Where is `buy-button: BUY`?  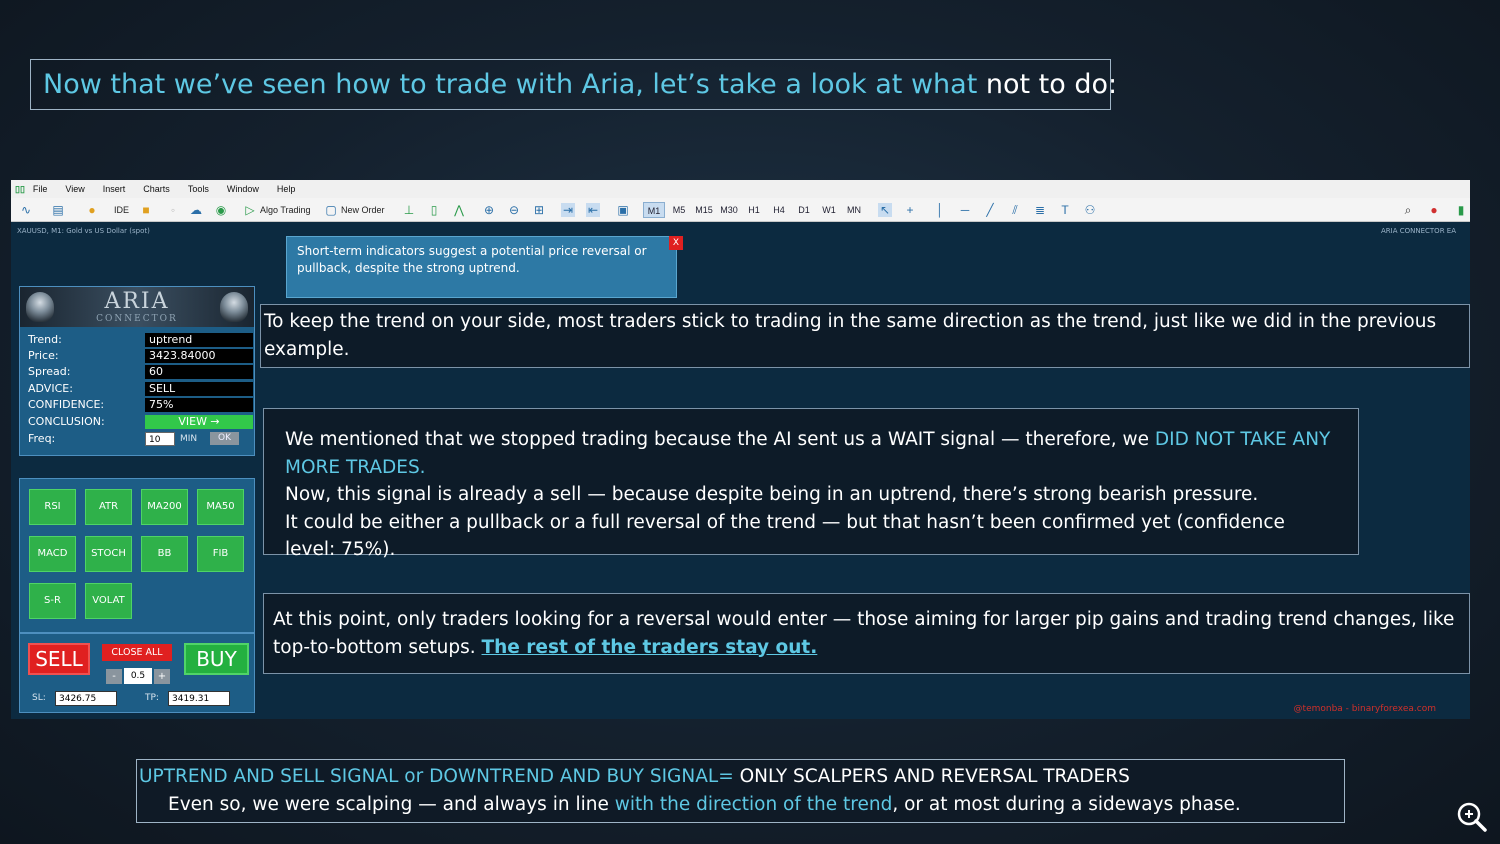
buy-button: BUY is located at coordinates (216, 659).